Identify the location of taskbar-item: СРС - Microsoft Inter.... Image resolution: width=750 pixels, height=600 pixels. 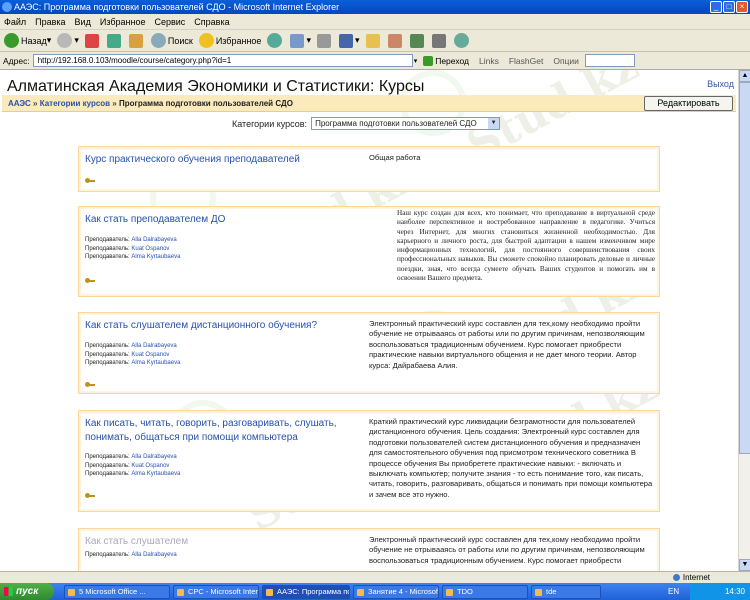
(216, 591).